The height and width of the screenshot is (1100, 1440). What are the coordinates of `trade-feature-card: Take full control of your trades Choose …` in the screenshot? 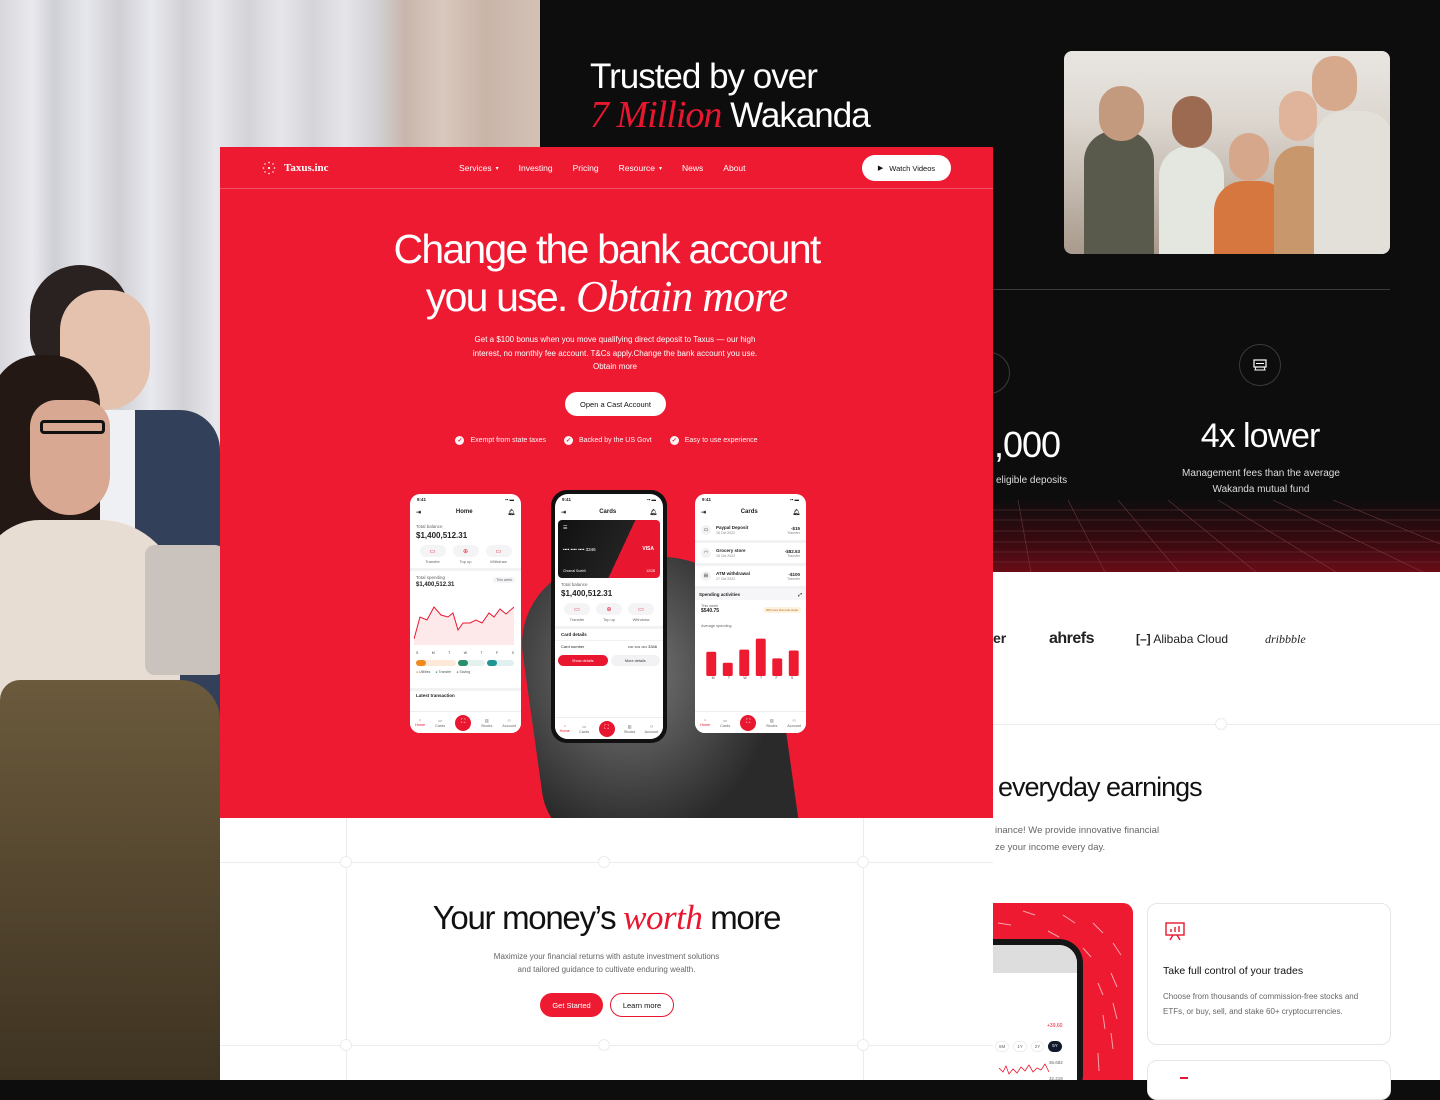 It's located at (1269, 974).